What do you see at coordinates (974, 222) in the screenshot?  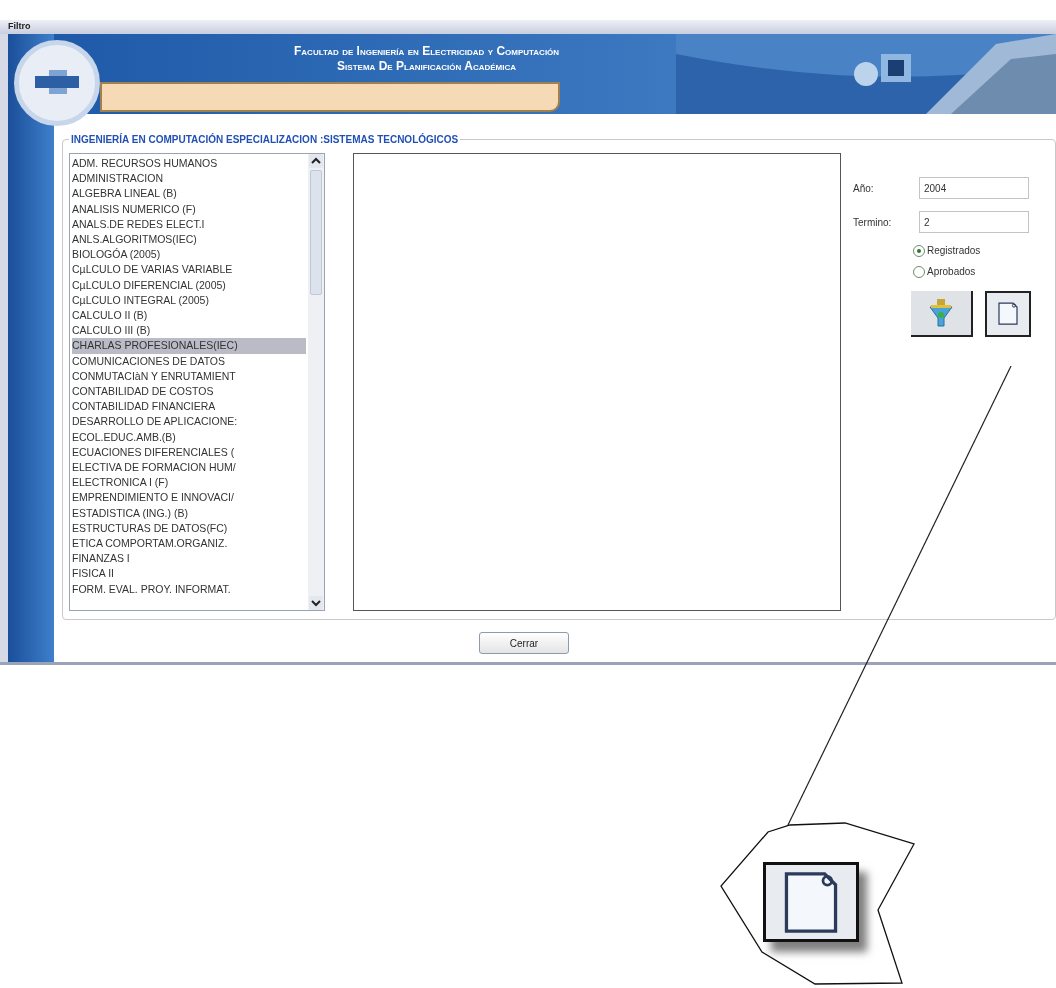 I see `input-field: 2` at bounding box center [974, 222].